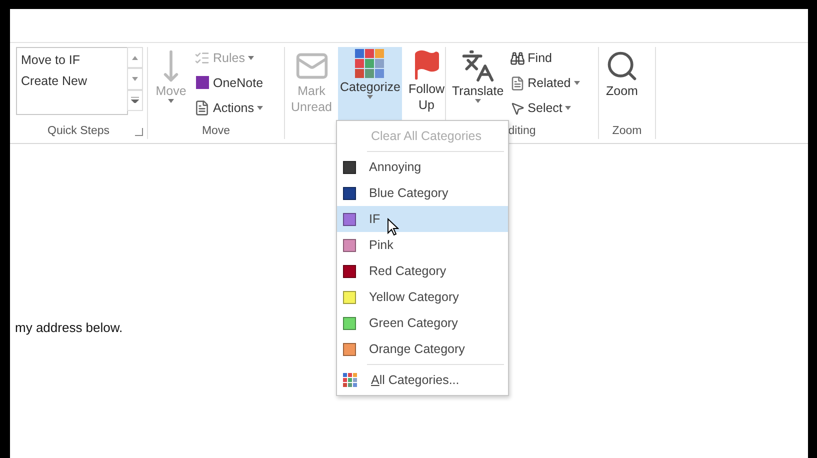  Describe the element at coordinates (422, 323) in the screenshot. I see `category-item: Green Category` at that location.